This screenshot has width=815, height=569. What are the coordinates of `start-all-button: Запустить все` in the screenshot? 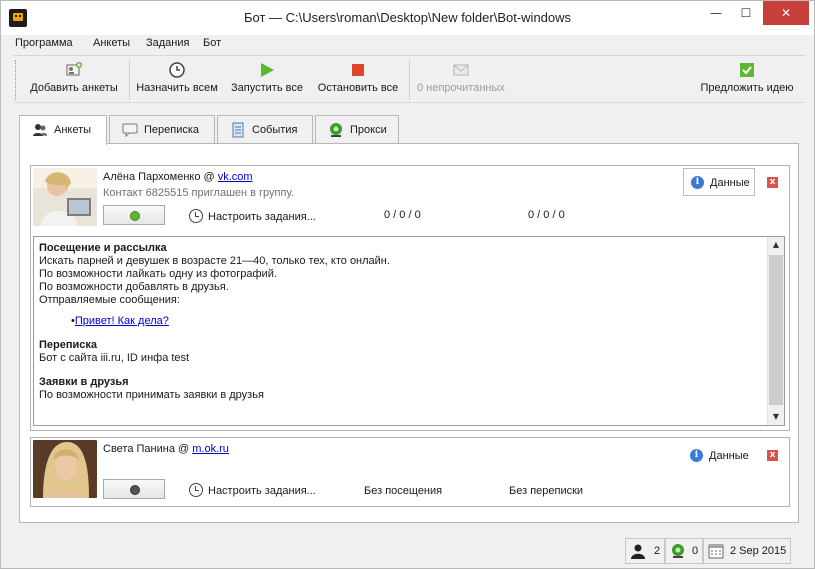 It's located at (267, 80).